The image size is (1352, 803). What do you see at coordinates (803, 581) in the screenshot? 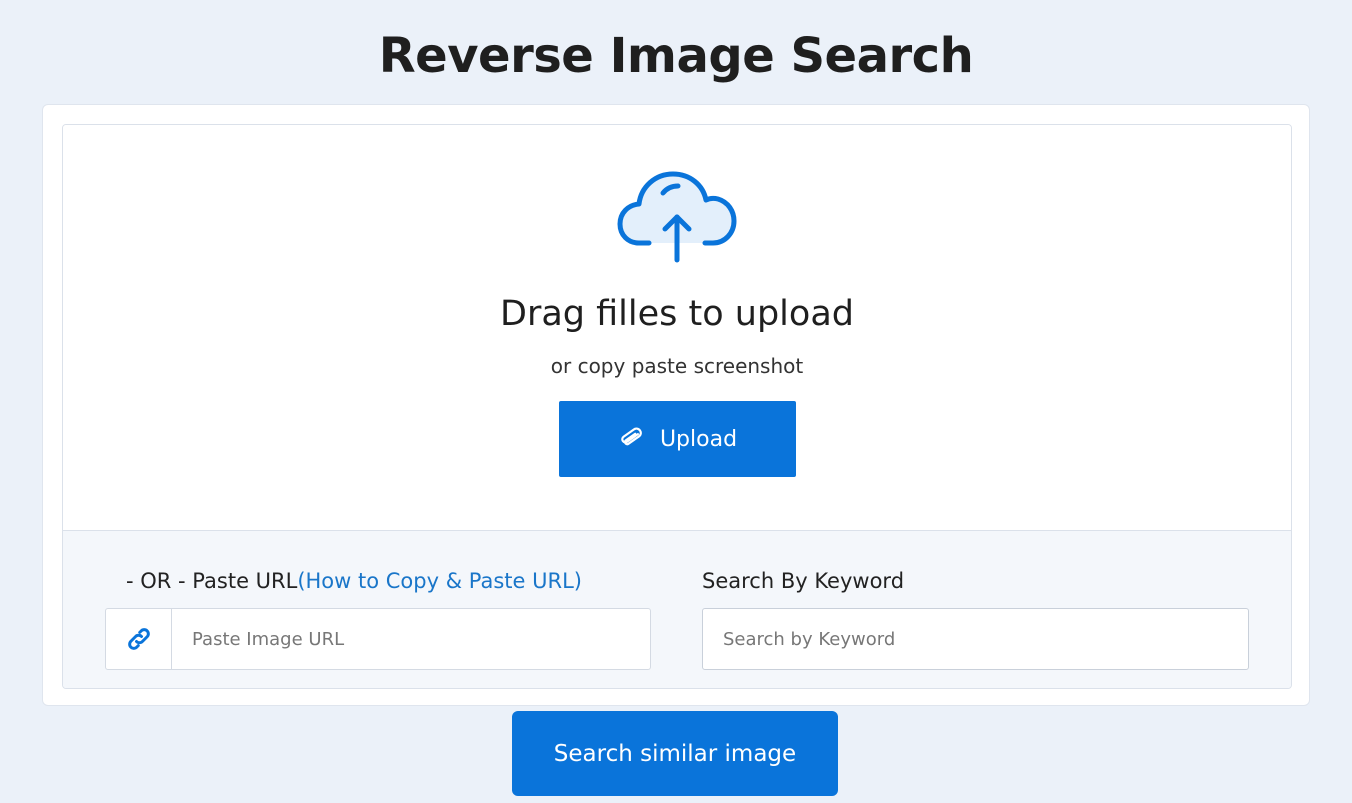
I see `keyword-label: Search By Keyword` at bounding box center [803, 581].